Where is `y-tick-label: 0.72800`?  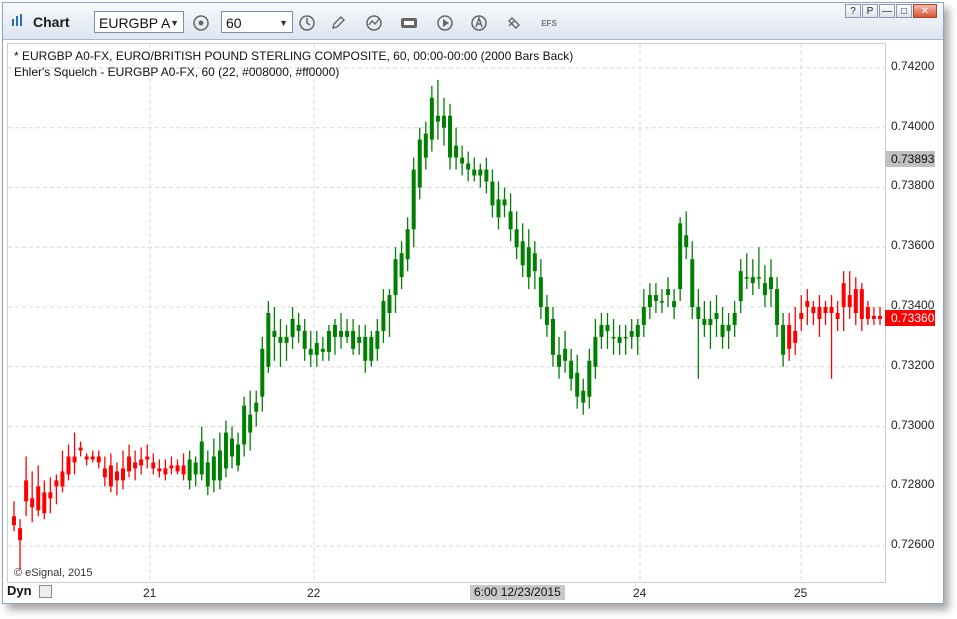
y-tick-label: 0.72800 is located at coordinates (913, 484).